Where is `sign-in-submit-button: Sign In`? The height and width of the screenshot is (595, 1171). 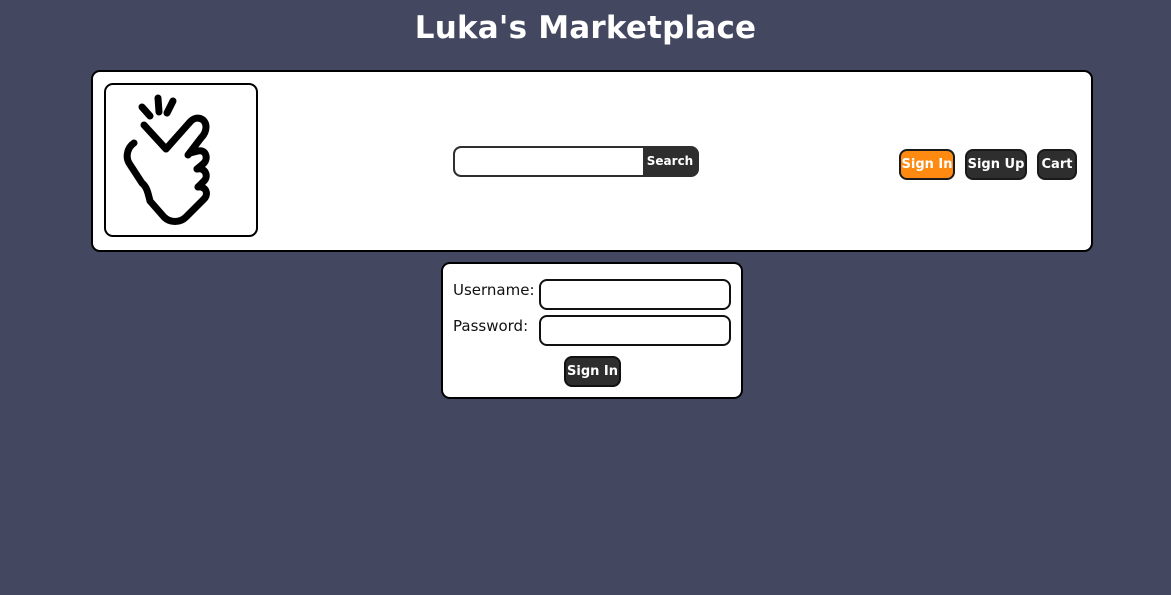
sign-in-submit-button: Sign In is located at coordinates (592, 371).